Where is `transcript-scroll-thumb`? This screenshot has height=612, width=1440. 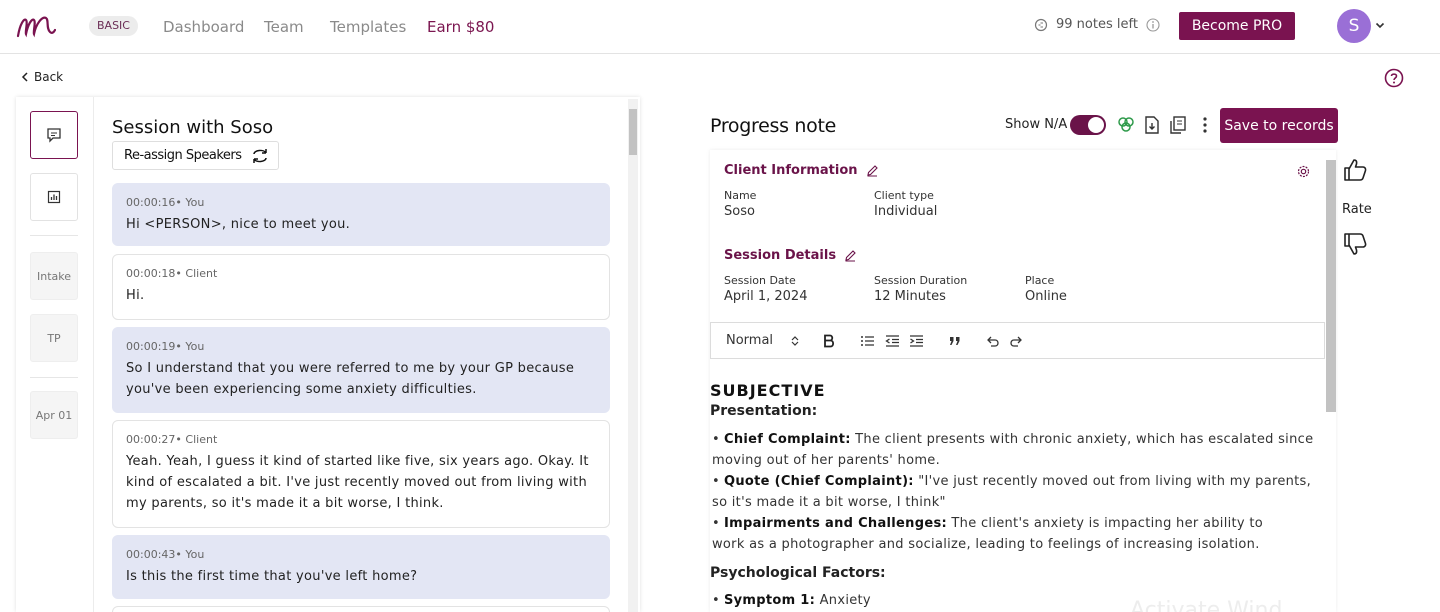
transcript-scroll-thumb is located at coordinates (633, 132).